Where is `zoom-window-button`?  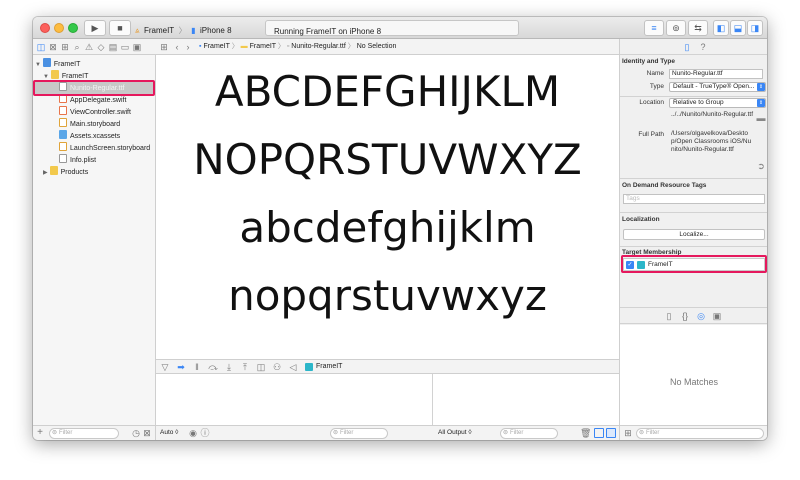 zoom-window-button is located at coordinates (73, 28).